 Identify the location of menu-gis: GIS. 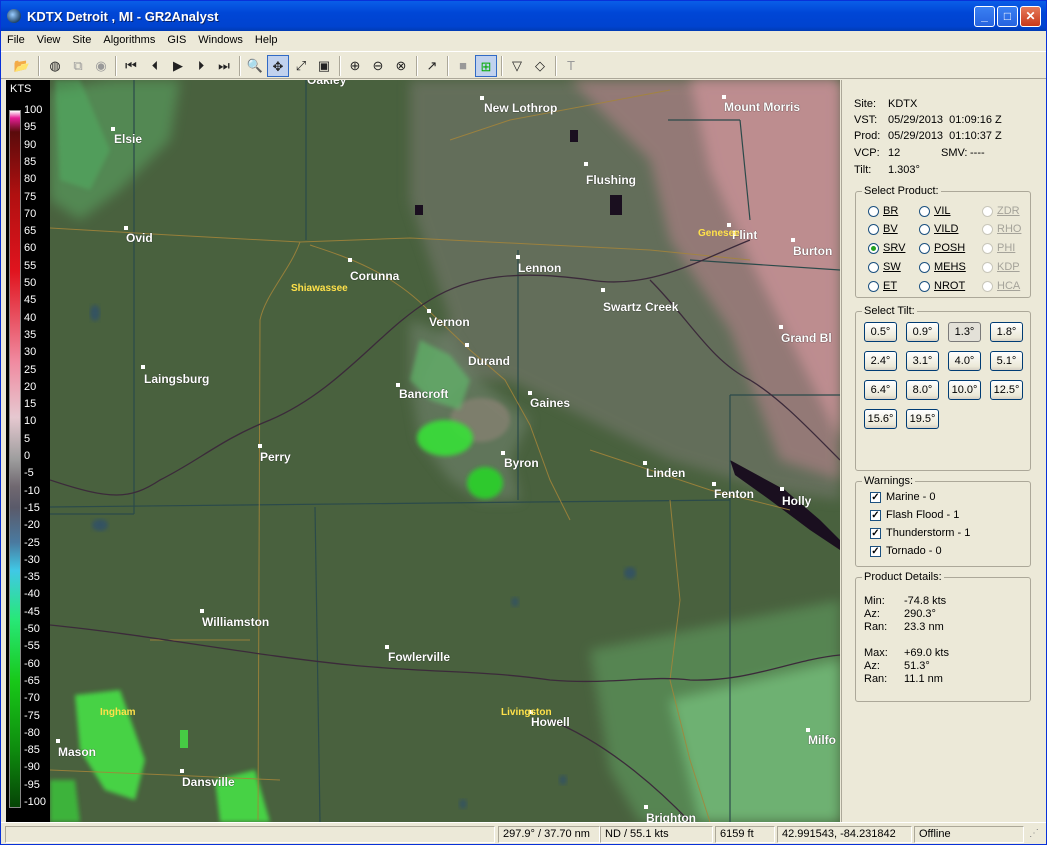
(176, 38).